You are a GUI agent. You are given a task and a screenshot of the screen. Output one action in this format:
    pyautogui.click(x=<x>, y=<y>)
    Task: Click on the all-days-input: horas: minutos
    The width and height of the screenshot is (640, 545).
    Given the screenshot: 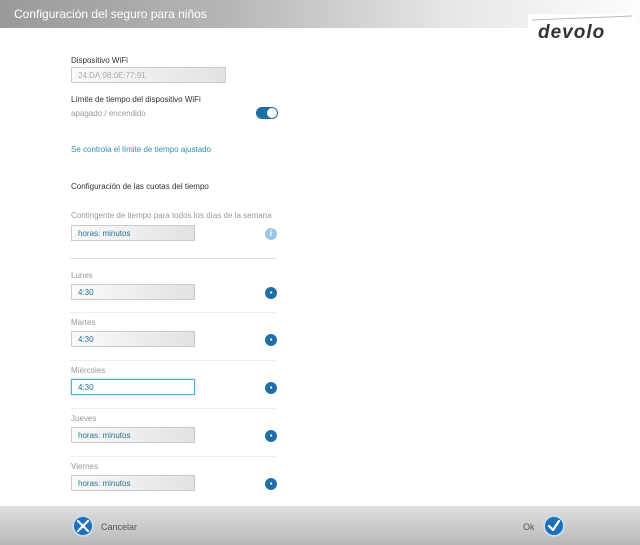 What is the action you would take?
    pyautogui.click(x=133, y=233)
    